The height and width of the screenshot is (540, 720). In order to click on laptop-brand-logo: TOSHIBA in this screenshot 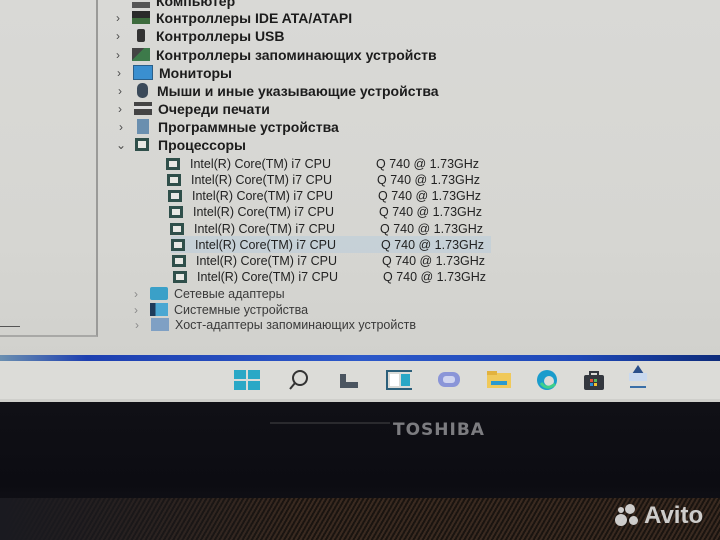, I will do `click(439, 430)`.